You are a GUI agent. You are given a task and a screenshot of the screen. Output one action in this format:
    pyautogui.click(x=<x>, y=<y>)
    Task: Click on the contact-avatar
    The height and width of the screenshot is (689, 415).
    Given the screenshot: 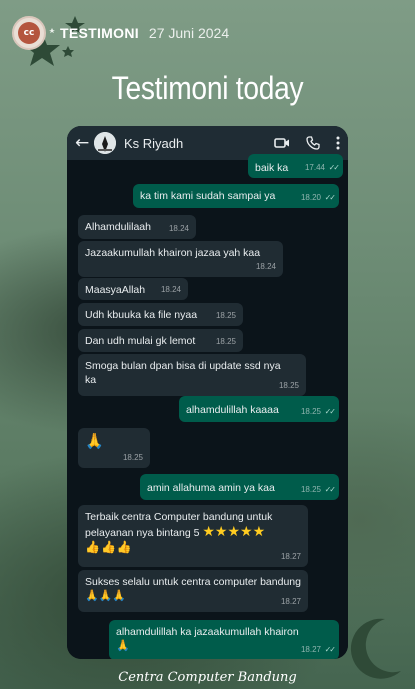 What is the action you would take?
    pyautogui.click(x=105, y=143)
    